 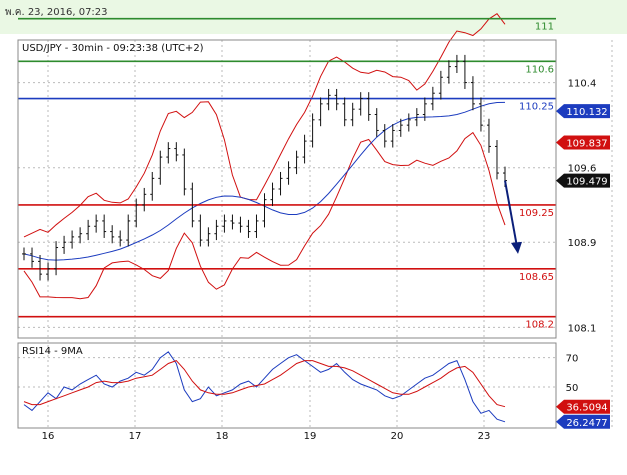 What do you see at coordinates (582, 328) in the screenshot?
I see `y-tick-3: 108.1` at bounding box center [582, 328].